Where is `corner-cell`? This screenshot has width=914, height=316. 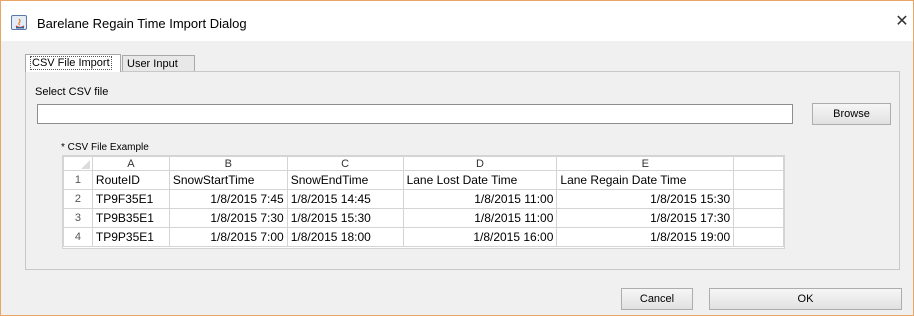
corner-cell is located at coordinates (78, 163).